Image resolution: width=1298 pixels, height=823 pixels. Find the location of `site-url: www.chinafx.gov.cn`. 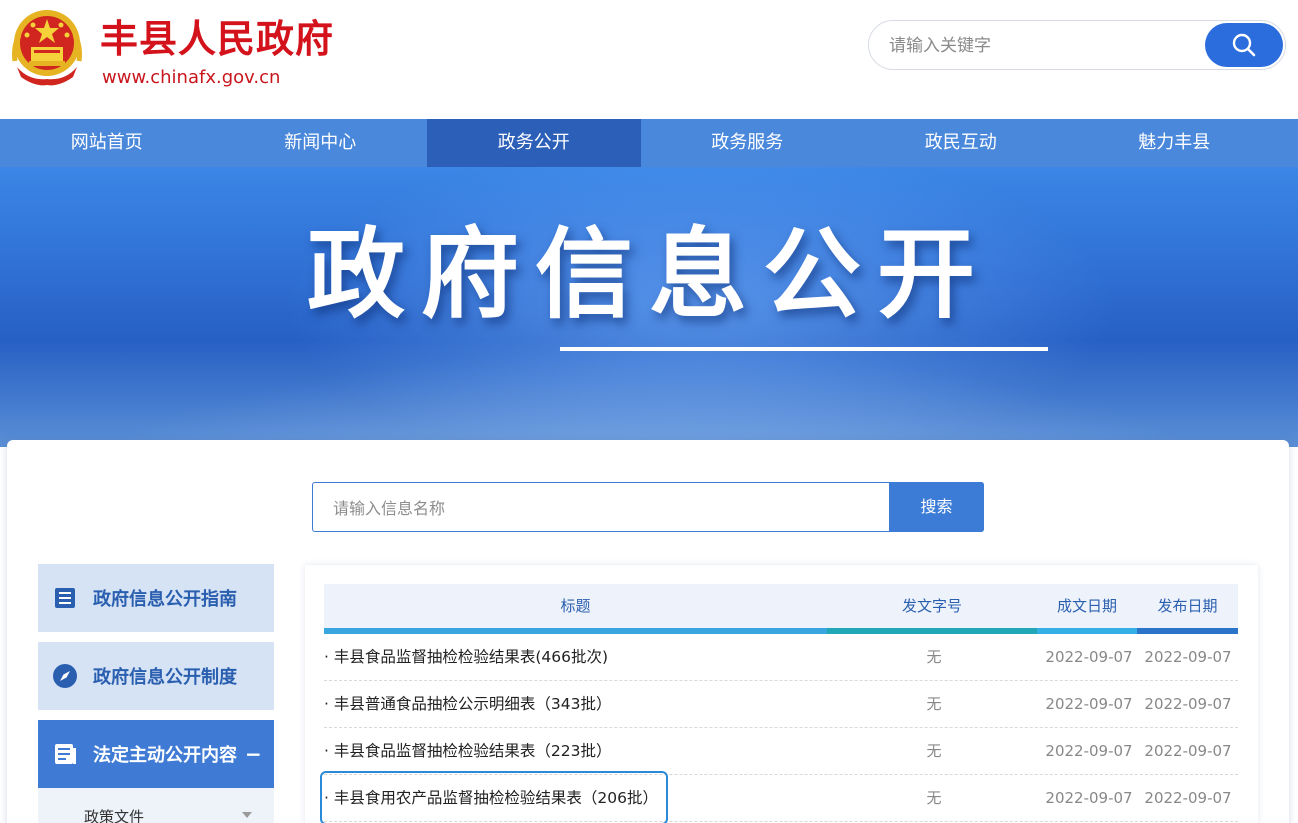

site-url: www.chinafx.gov.cn is located at coordinates (191, 78).